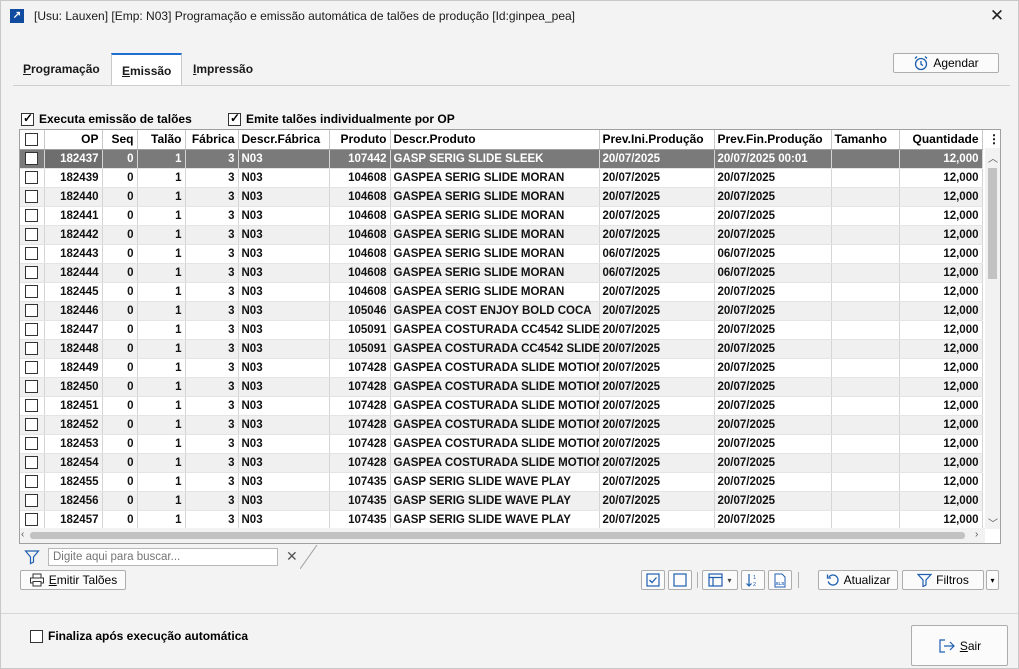 This screenshot has height=669, width=1019. Describe the element at coordinates (234, 118) in the screenshot. I see `emite-individualmente-checkbox` at that location.